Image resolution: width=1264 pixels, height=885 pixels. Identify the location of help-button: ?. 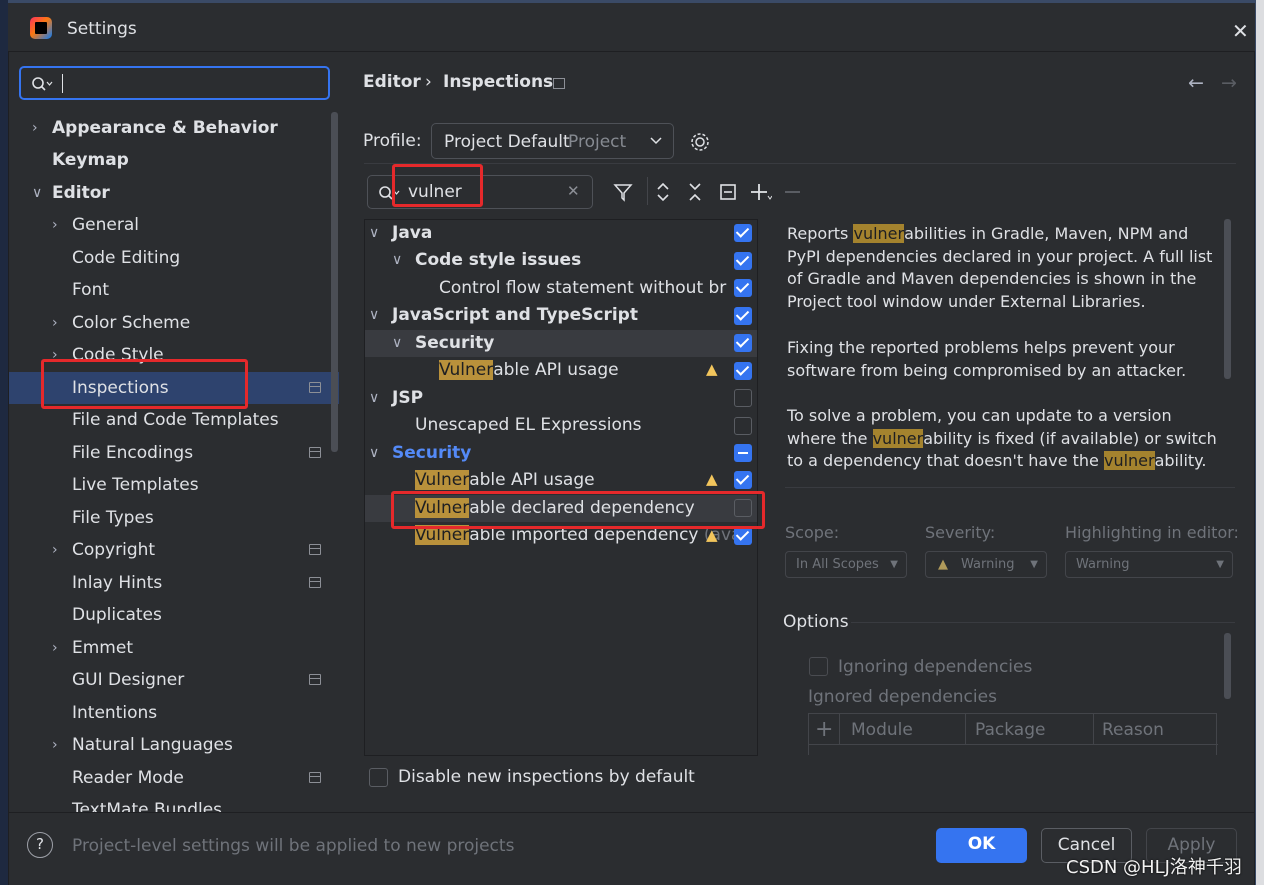
(40, 845).